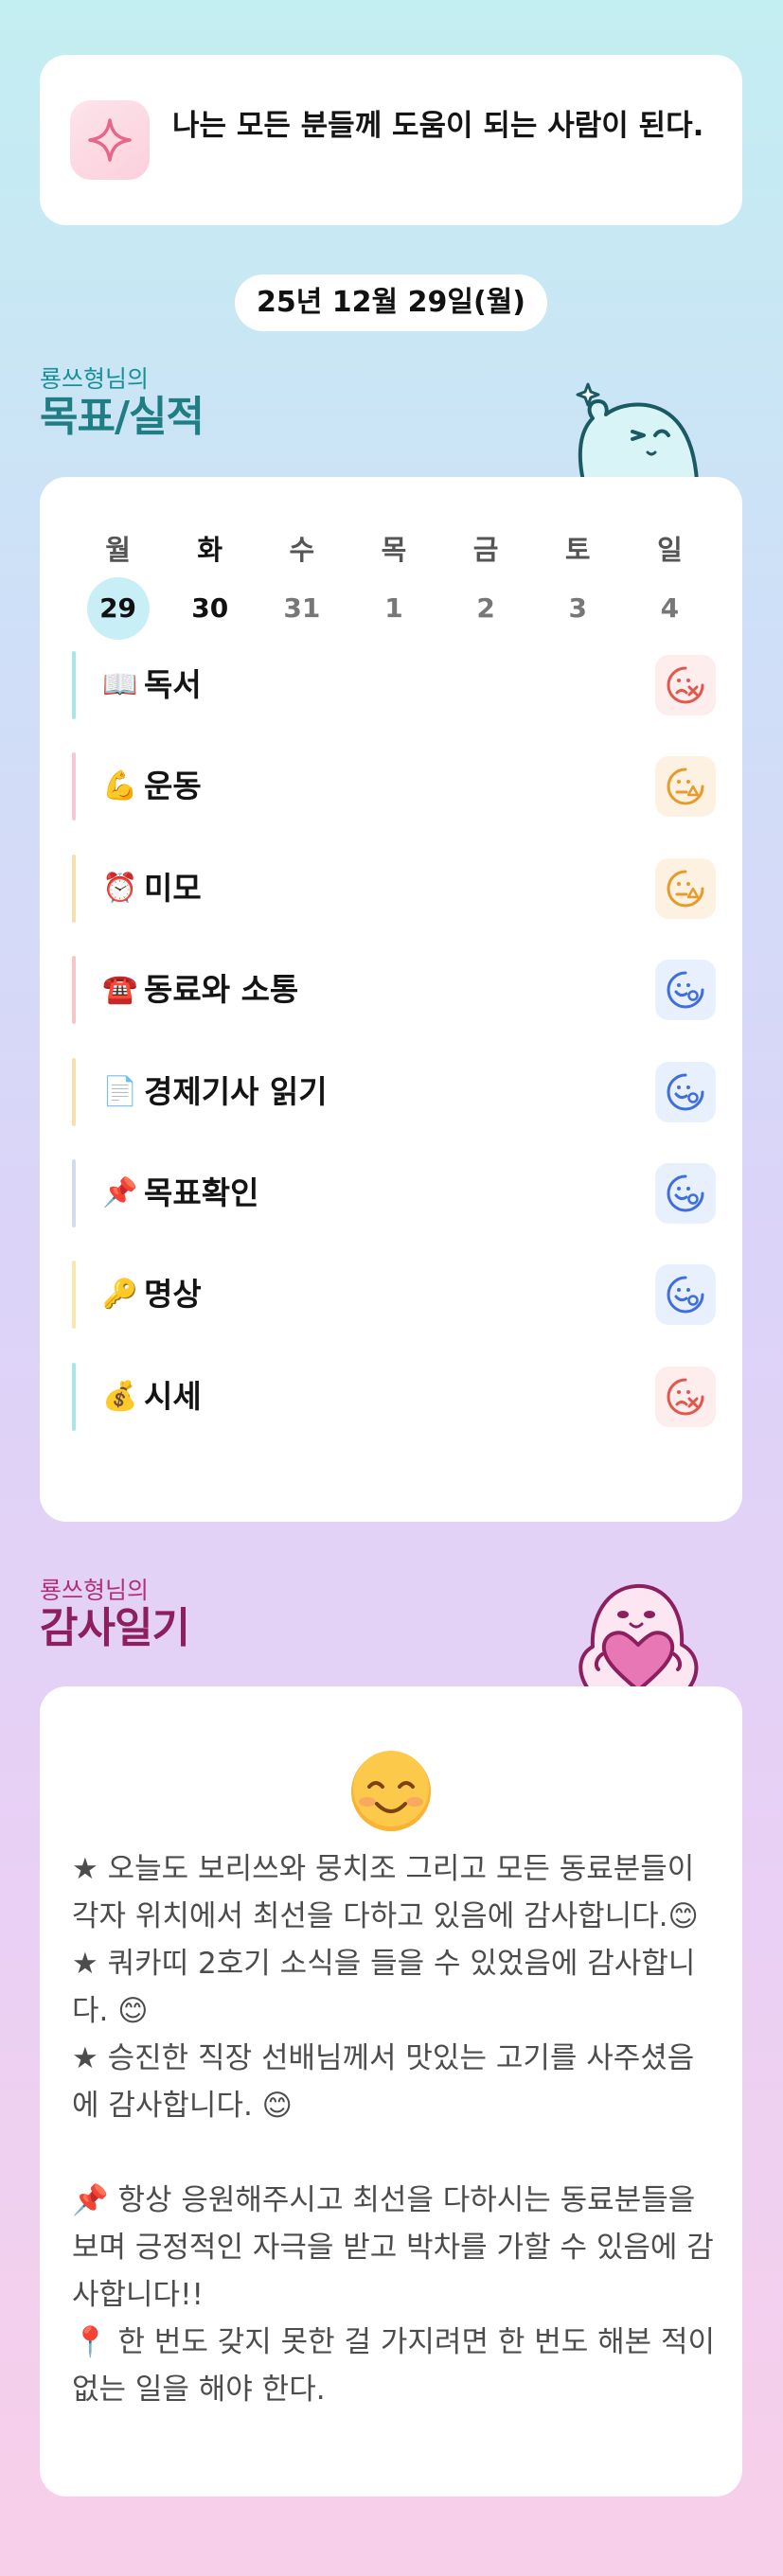 The height and width of the screenshot is (2576, 783). Describe the element at coordinates (394, 685) in the screenshot. I see `goal-row: 📖 독서` at that location.